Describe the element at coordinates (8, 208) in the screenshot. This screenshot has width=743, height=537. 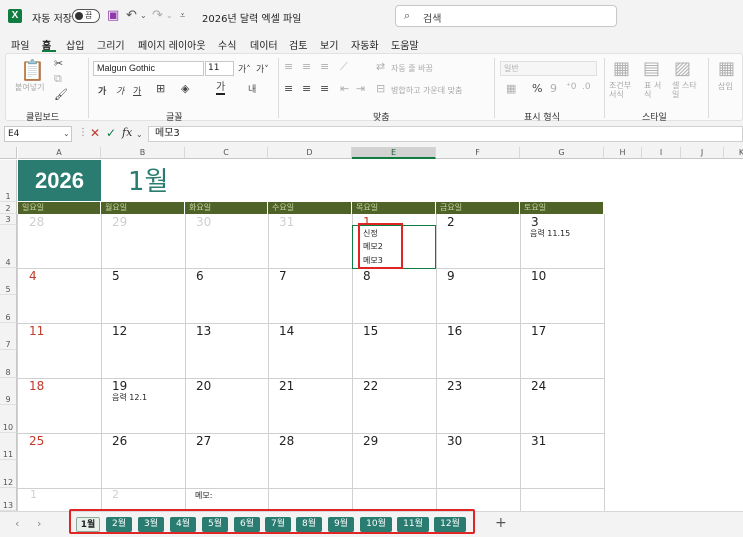
I see `row-header: 2` at that location.